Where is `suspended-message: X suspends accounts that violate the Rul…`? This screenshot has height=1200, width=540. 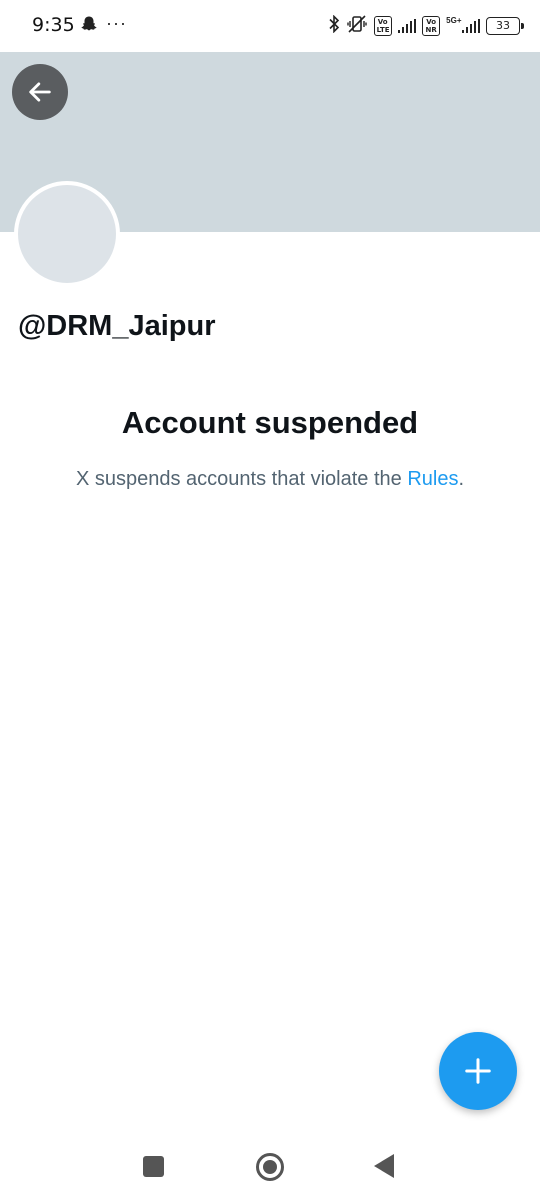 suspended-message: X suspends accounts that violate the Rul… is located at coordinates (270, 479).